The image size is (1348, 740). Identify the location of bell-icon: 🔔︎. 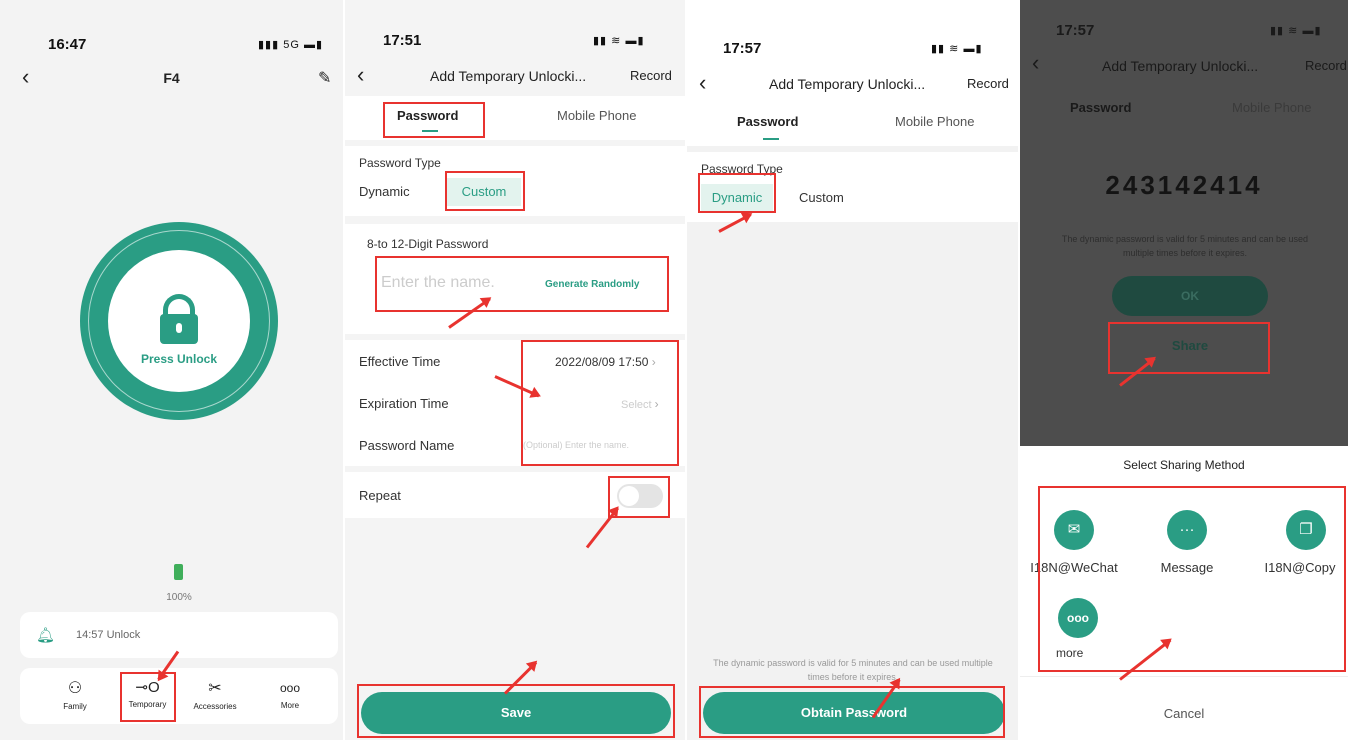
(46, 635).